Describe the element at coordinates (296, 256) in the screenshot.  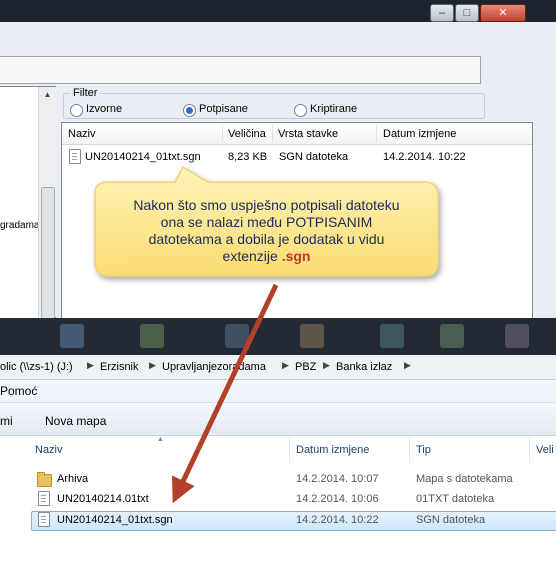
I see `callout-highlight: .sgn` at that location.